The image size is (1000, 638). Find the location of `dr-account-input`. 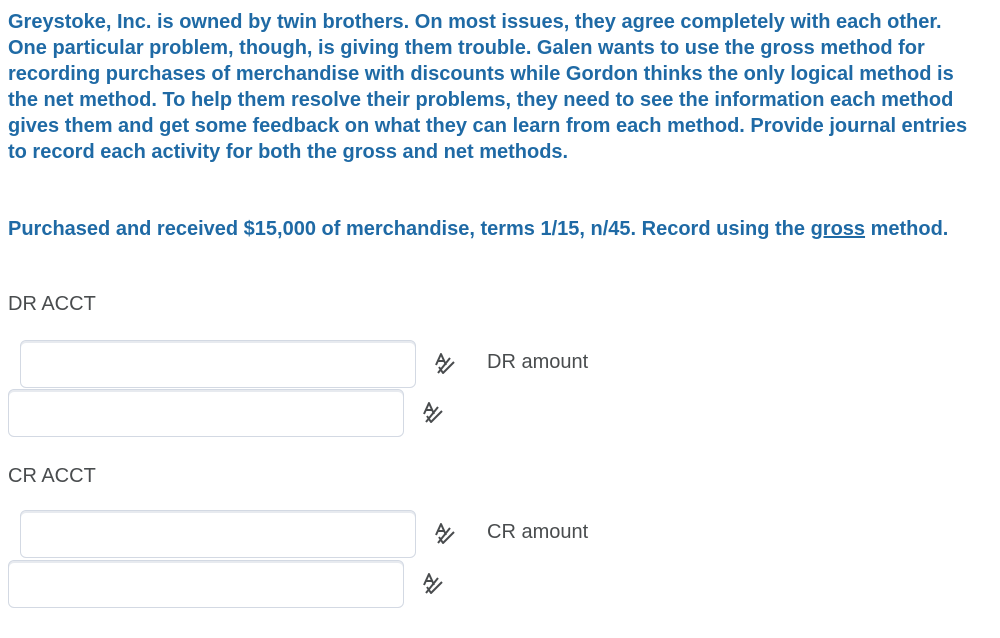

dr-account-input is located at coordinates (218, 364).